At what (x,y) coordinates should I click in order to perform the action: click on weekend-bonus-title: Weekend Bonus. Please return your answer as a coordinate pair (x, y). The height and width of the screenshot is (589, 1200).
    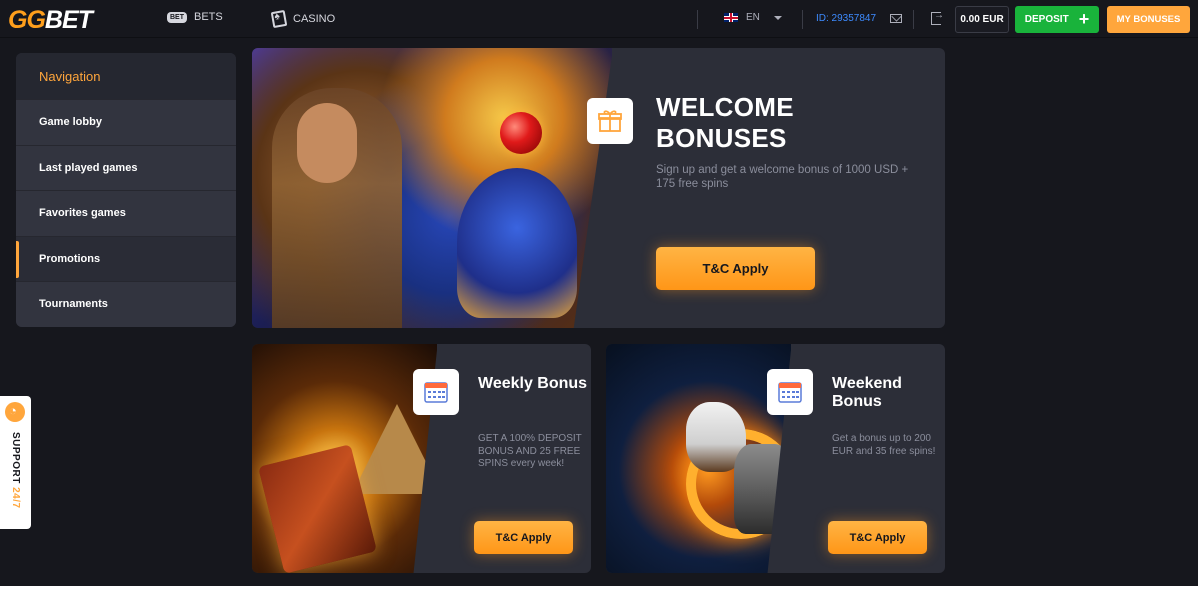
    Looking at the image, I should click on (867, 392).